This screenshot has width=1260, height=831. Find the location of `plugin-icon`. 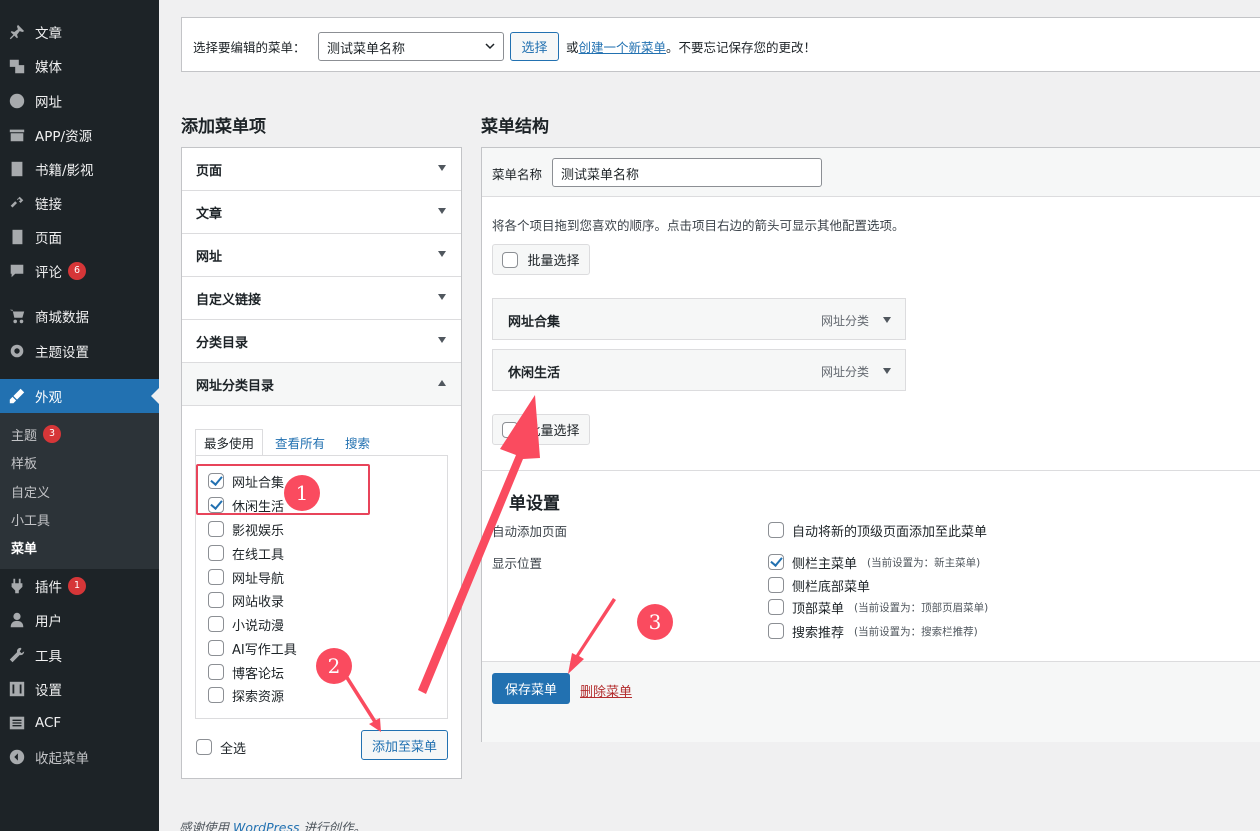

plugin-icon is located at coordinates (17, 586).